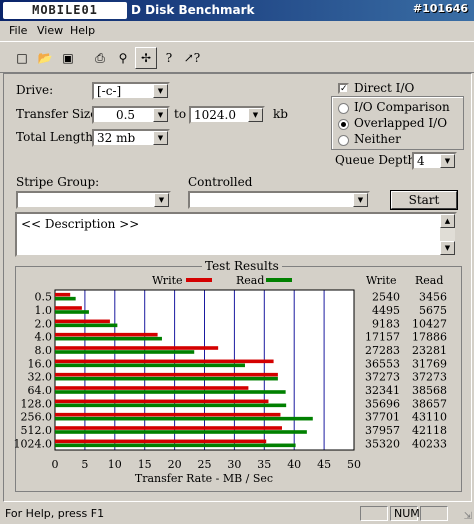  Describe the element at coordinates (242, 266) in the screenshot. I see `test-results-title: Test Results` at that location.